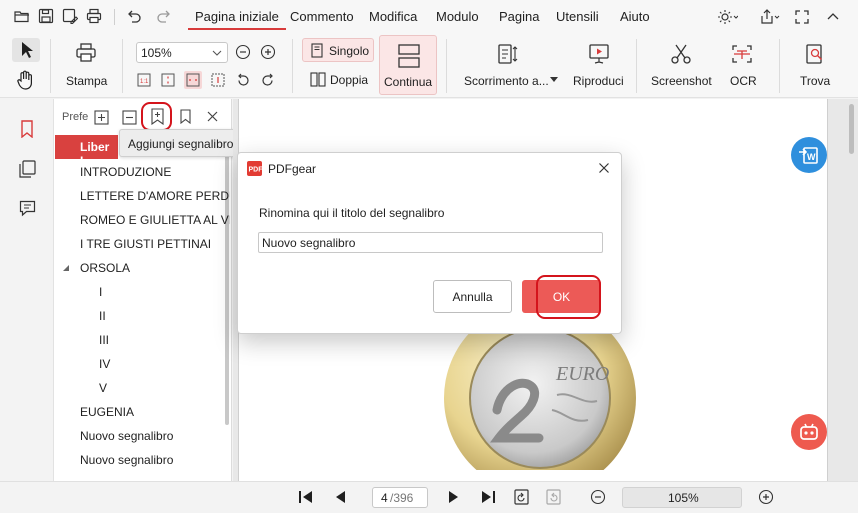 This screenshot has width=858, height=513. I want to click on panel-scrollbar, so click(227, 280).